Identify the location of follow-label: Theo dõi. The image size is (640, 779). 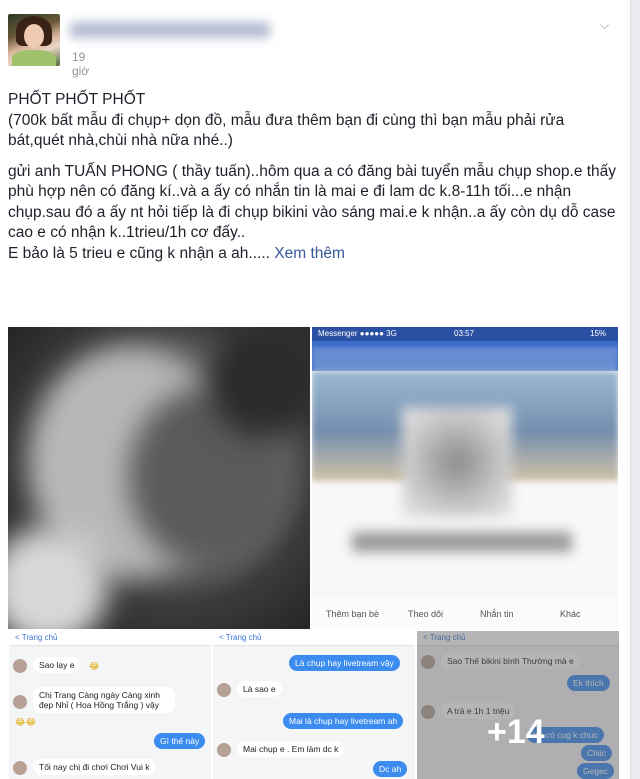
(426, 614).